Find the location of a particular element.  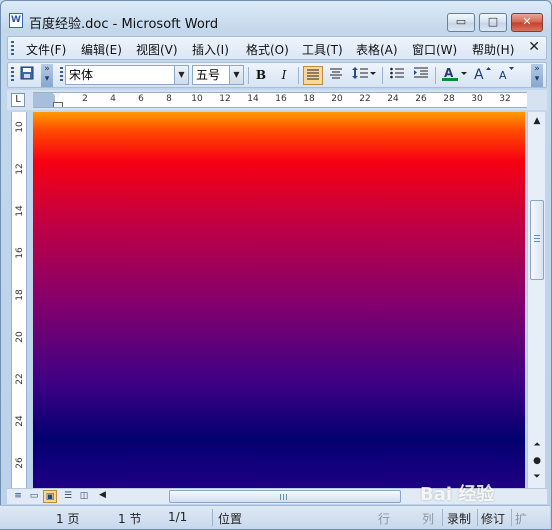

close-button: ✕ is located at coordinates (527, 22).